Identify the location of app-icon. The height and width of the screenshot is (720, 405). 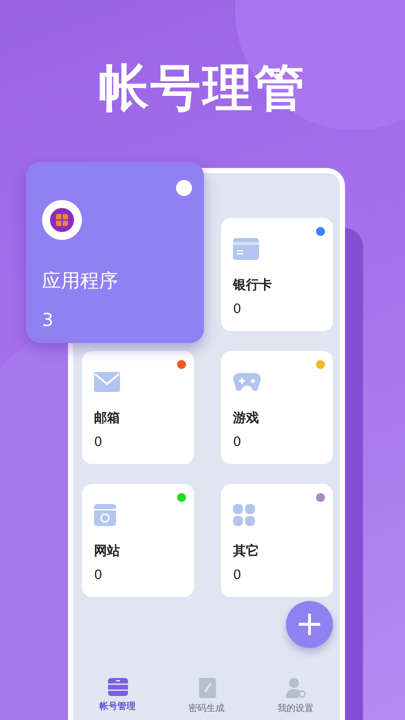
(62, 220).